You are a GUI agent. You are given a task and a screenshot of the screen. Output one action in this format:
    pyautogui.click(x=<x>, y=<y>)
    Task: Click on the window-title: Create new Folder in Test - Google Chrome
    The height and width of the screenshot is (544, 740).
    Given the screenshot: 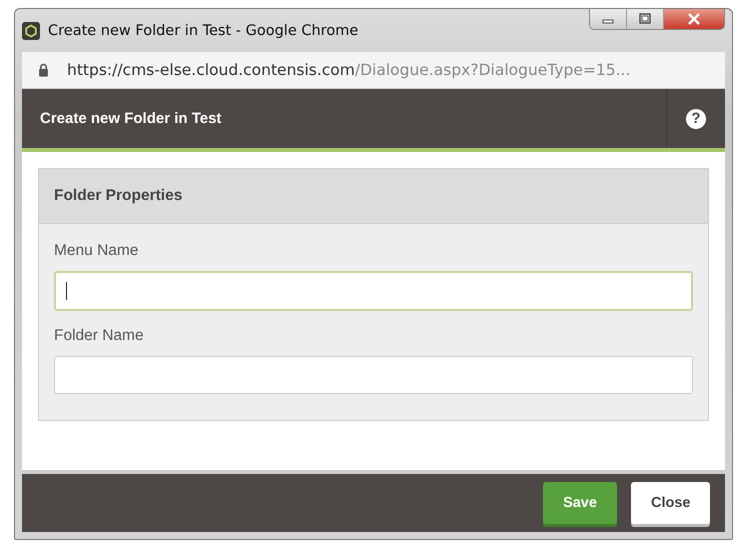 What is the action you would take?
    pyautogui.click(x=204, y=30)
    